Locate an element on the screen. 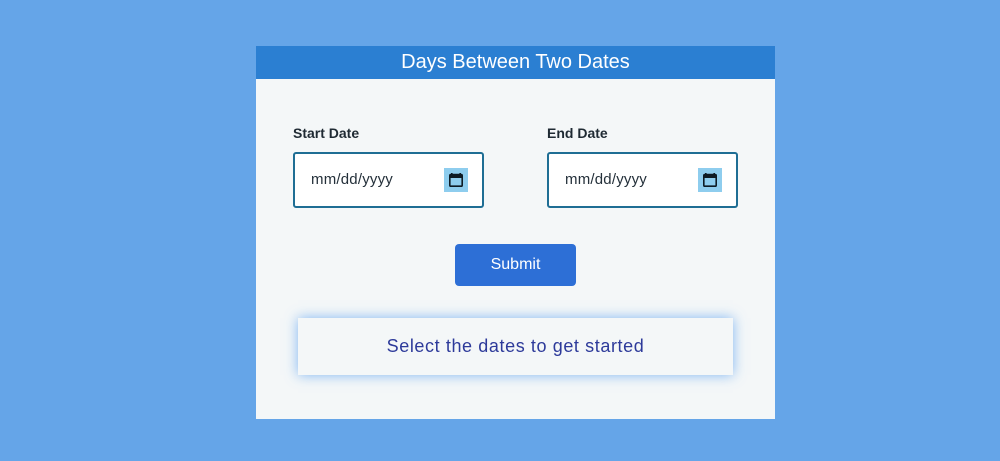 Image resolution: width=1000 pixels, height=461 pixels. start-date-input: mm/dd/yyyy is located at coordinates (388, 180).